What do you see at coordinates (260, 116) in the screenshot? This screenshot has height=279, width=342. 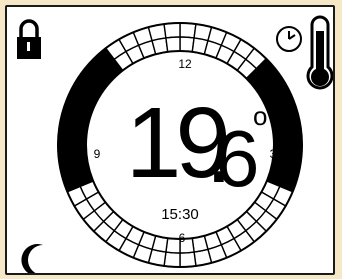 I see `degree-symbol: o` at bounding box center [260, 116].